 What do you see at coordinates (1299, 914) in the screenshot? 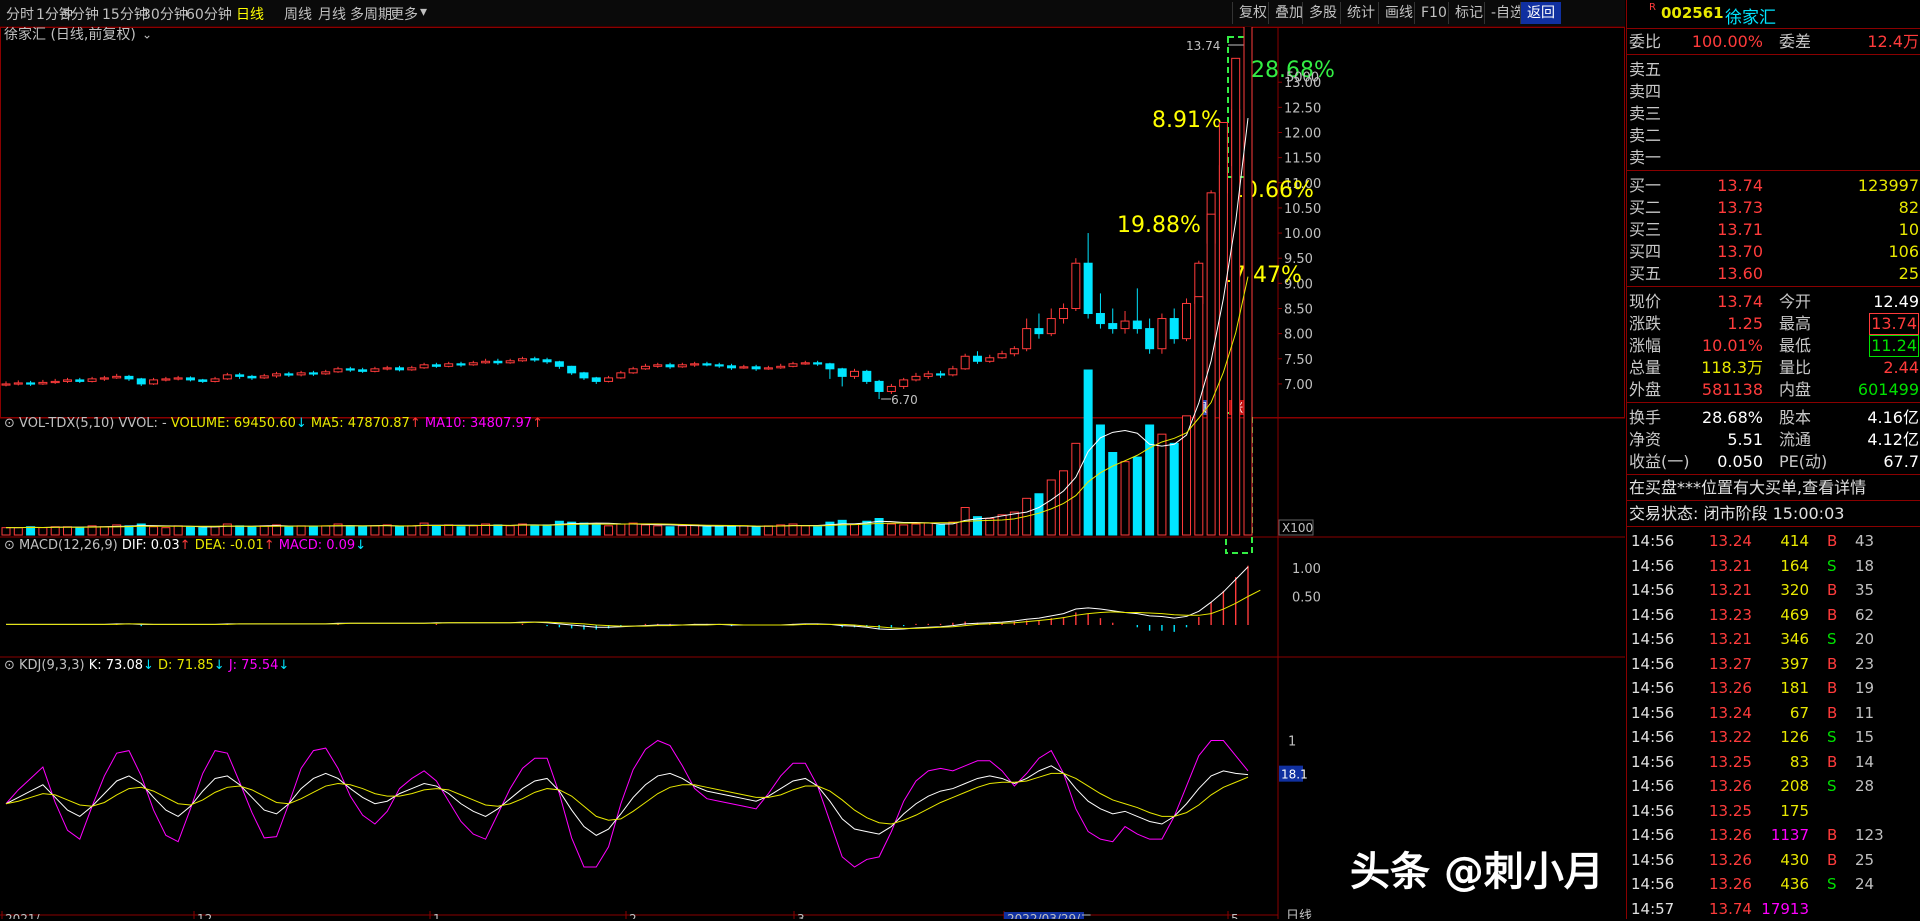
I see `period-label: 日线` at bounding box center [1299, 914].